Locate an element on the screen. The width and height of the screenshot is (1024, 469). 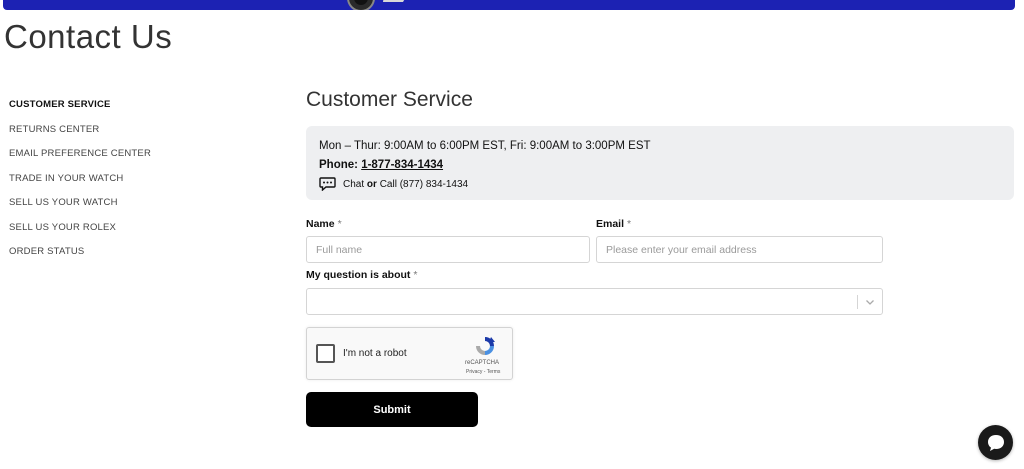
sidebar-item-order-status: ORDER STATUS is located at coordinates (109, 258).